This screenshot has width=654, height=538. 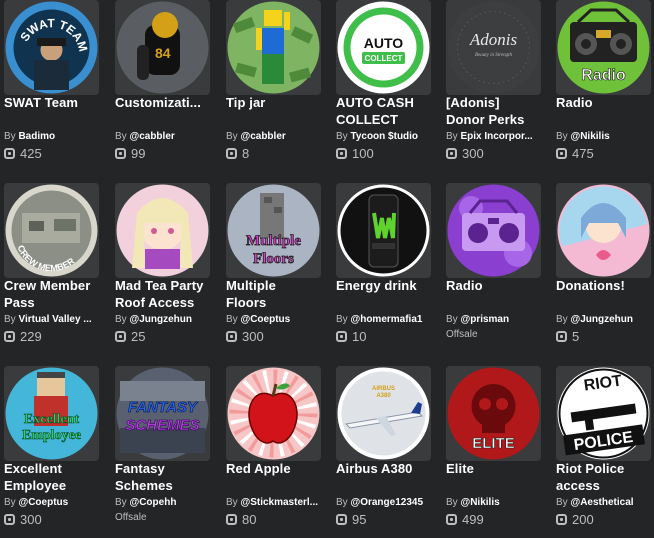 What do you see at coordinates (273, 230) in the screenshot?
I see `gamepass-thumbnail: Multiple Floors` at bounding box center [273, 230].